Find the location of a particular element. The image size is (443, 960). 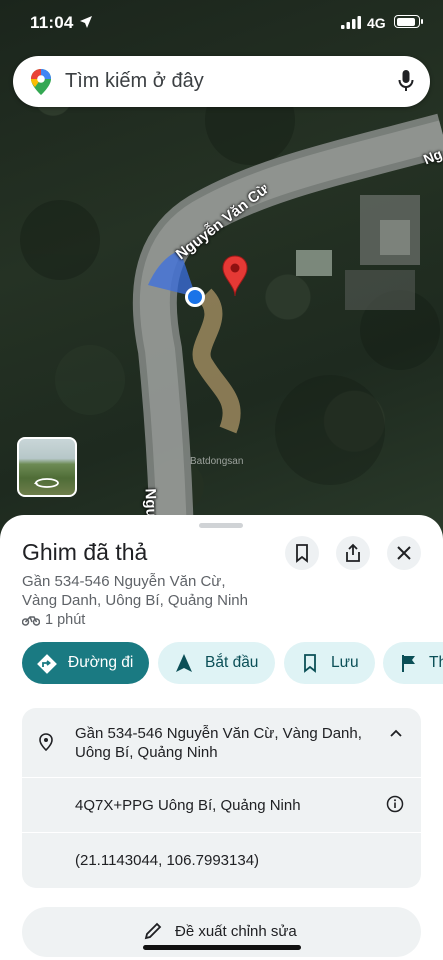

signal-icon is located at coordinates (351, 22).